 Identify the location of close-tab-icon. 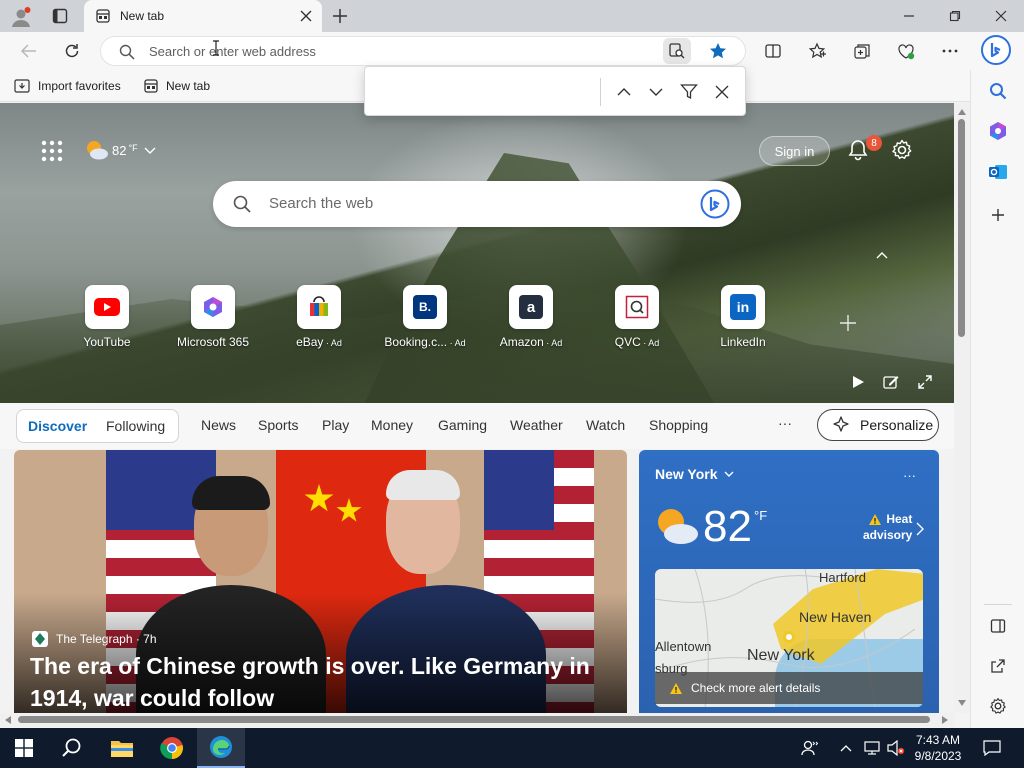
(306, 16).